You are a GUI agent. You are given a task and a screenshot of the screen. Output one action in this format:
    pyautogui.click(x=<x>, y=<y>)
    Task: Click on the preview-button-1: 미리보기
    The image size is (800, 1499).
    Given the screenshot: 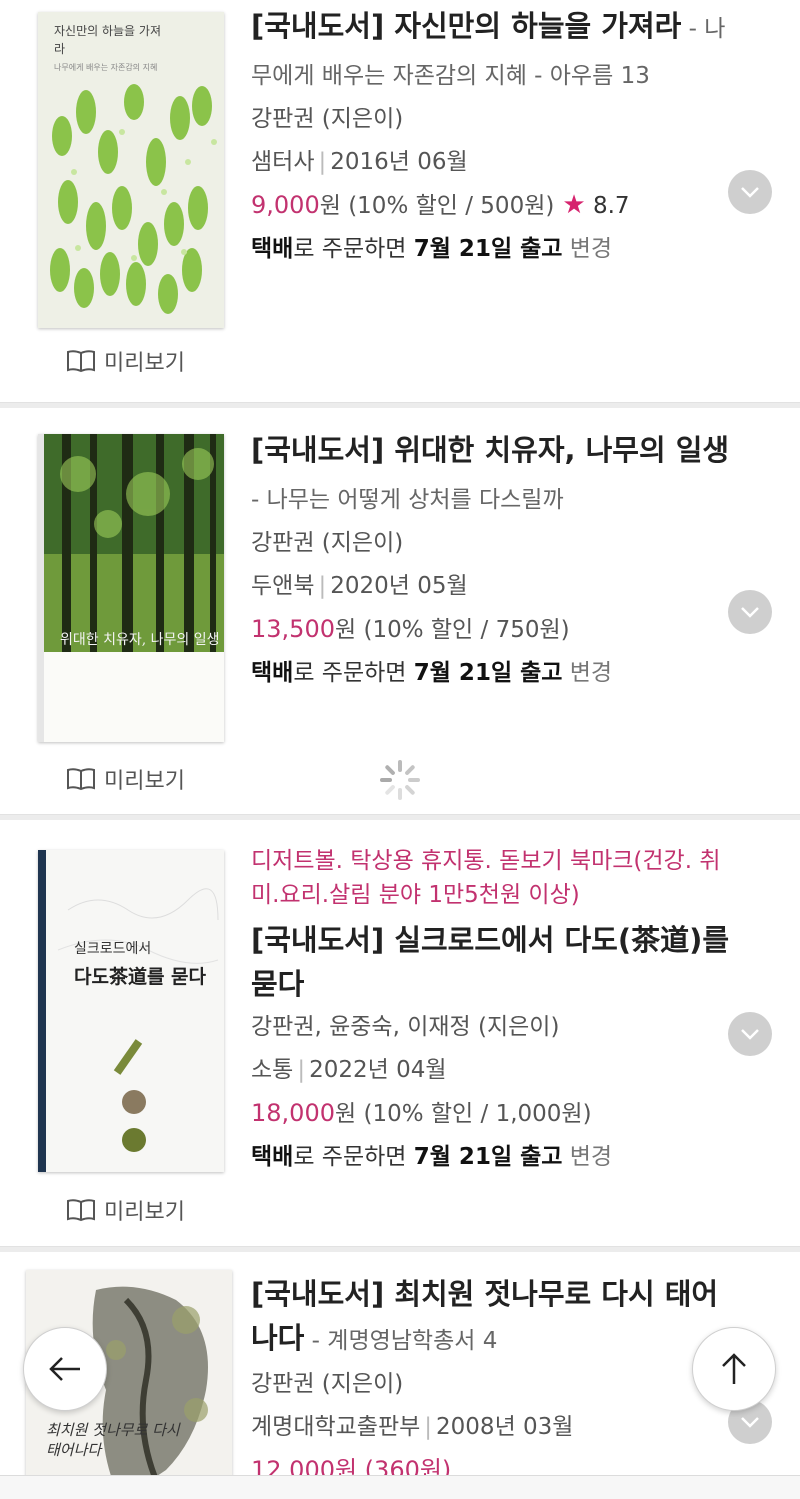 What is the action you would take?
    pyautogui.click(x=125, y=361)
    